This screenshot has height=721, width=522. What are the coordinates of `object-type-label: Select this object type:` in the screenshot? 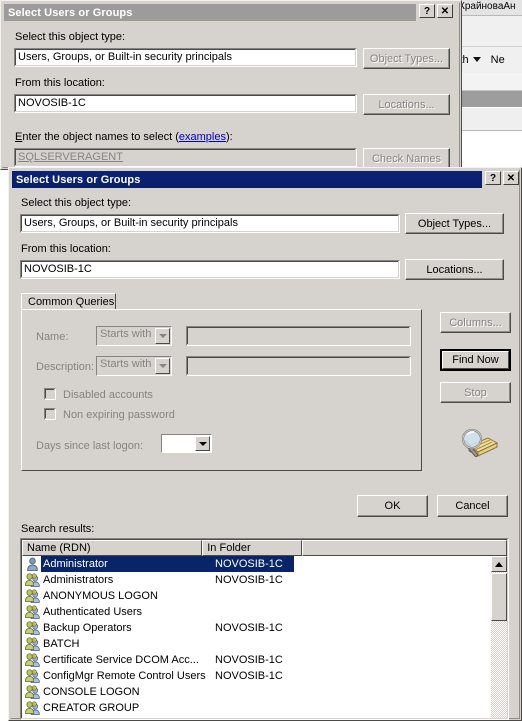 It's located at (70, 37).